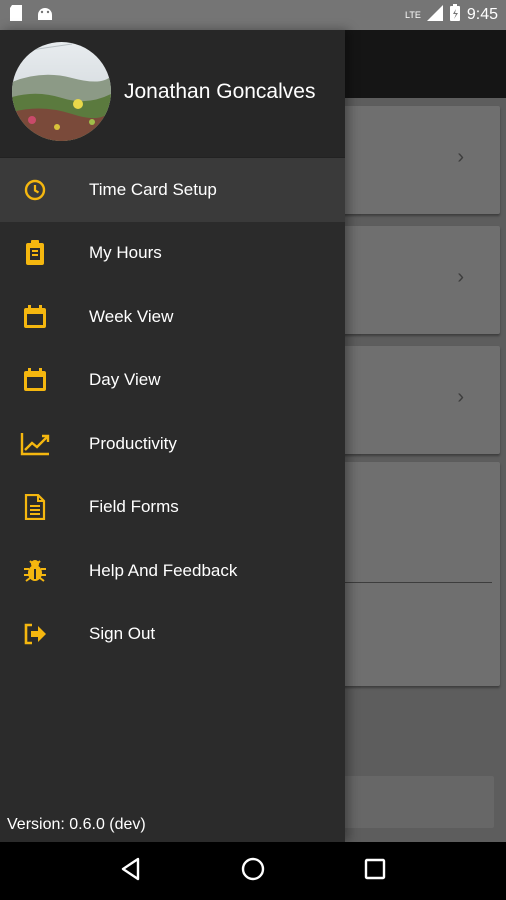 This screenshot has width=506, height=900. I want to click on menu-item-my-hours: My Hours, so click(172, 254).